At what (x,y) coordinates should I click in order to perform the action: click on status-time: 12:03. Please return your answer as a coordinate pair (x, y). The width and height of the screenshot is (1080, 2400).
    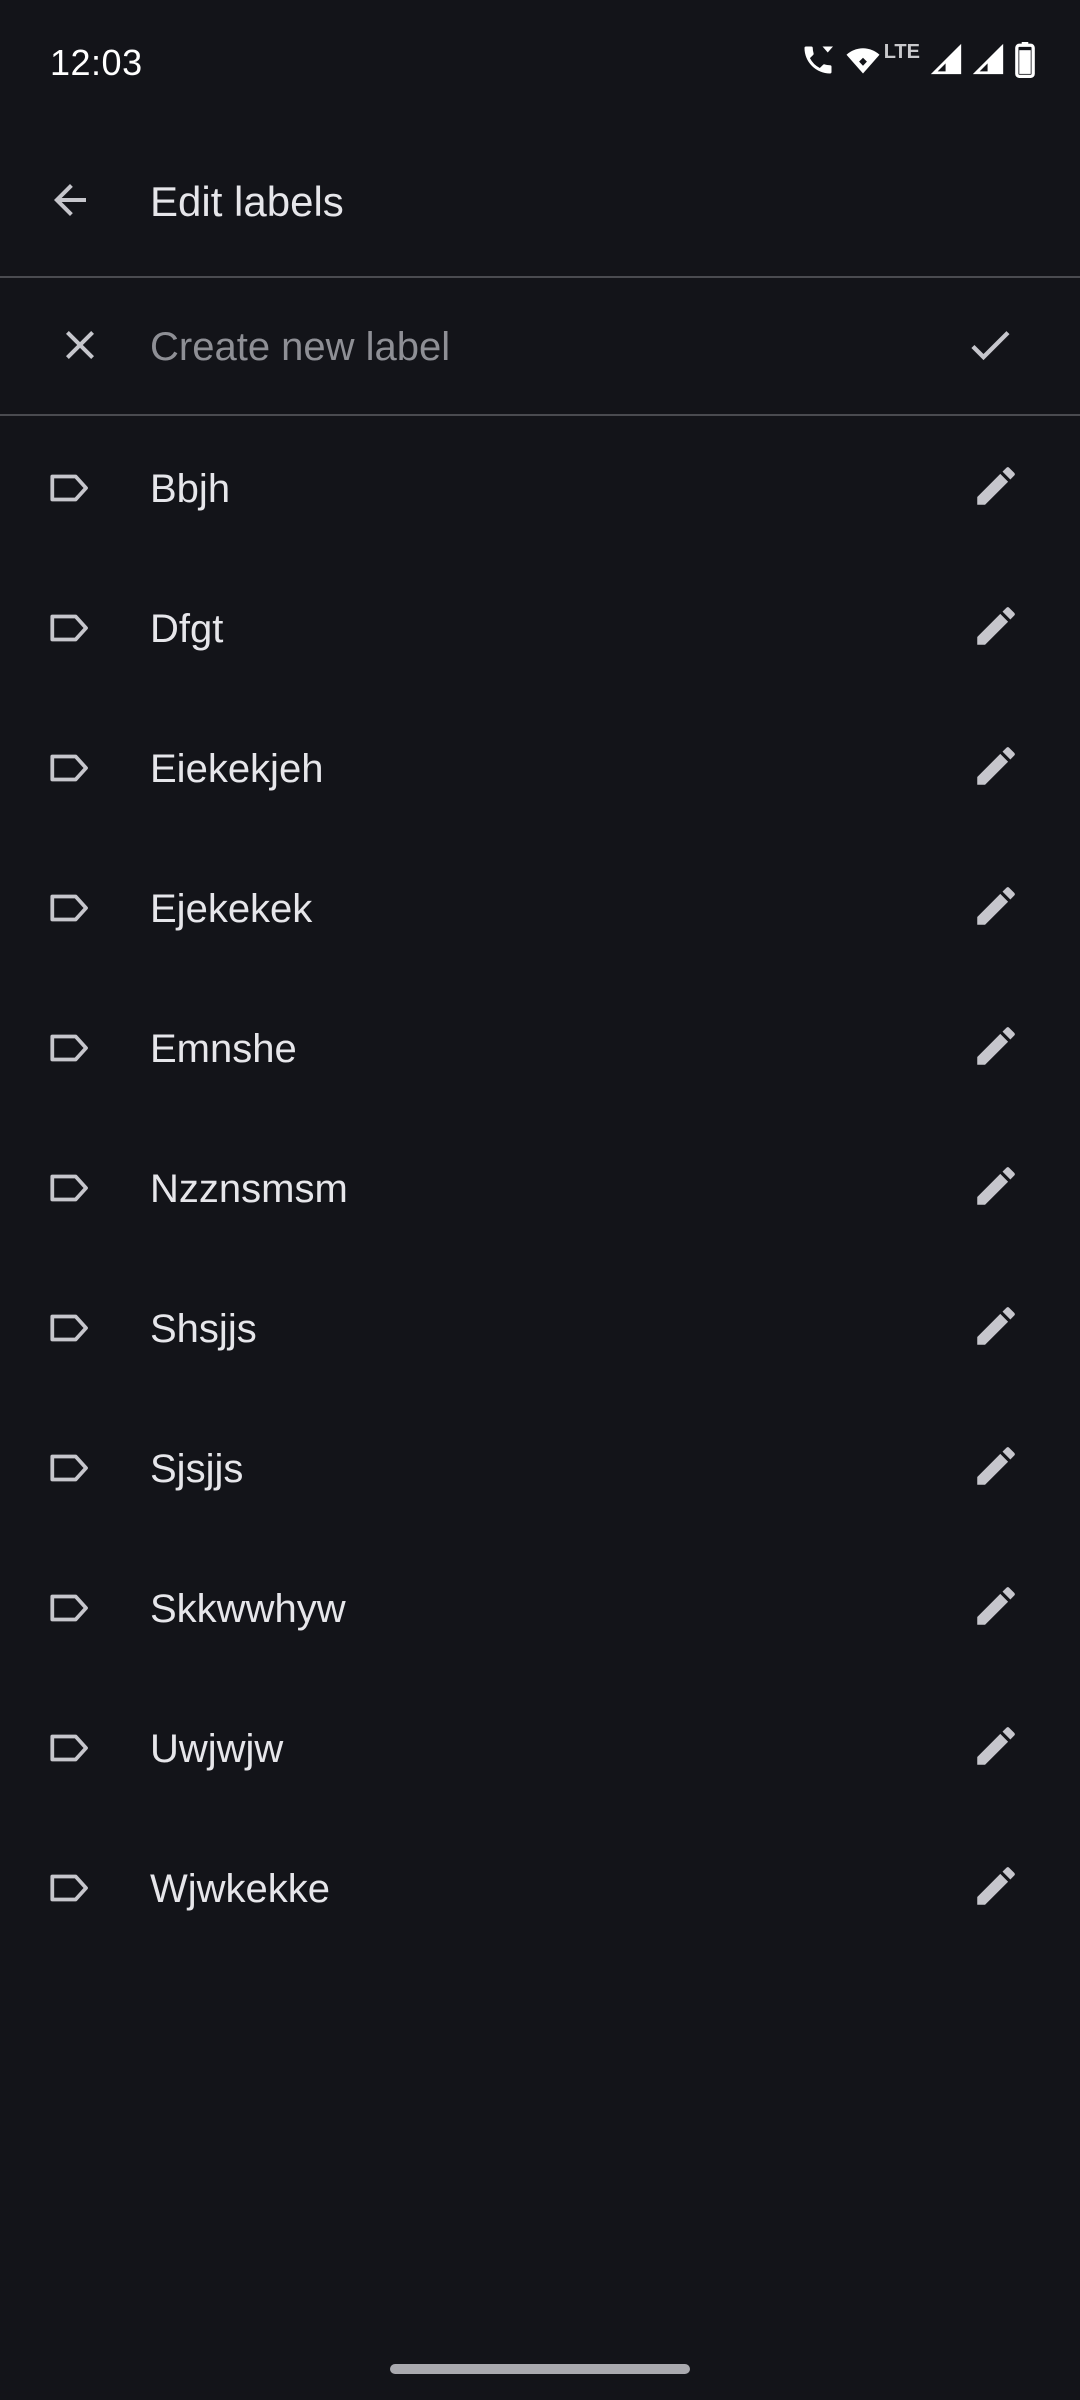
    Looking at the image, I should click on (96, 62).